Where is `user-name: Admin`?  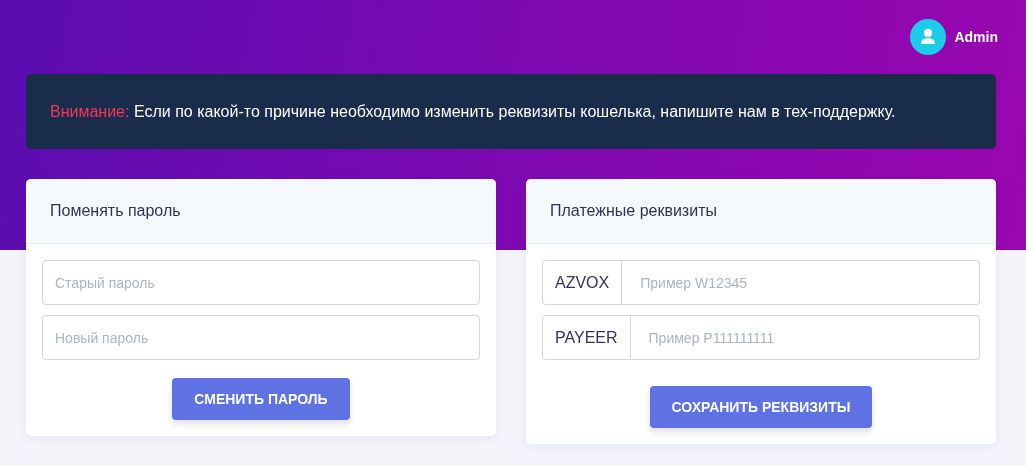
user-name: Admin is located at coordinates (976, 37).